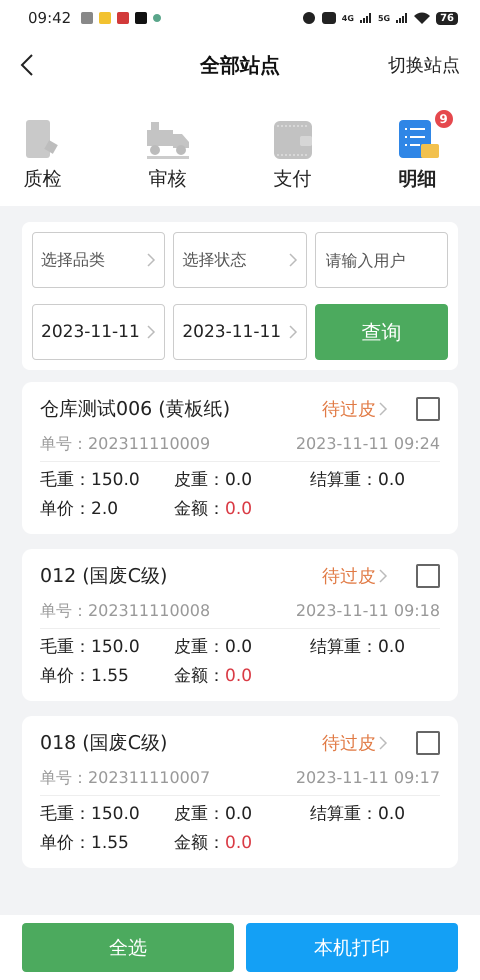 The width and height of the screenshot is (480, 980). I want to click on count-badge: 9, so click(443, 119).